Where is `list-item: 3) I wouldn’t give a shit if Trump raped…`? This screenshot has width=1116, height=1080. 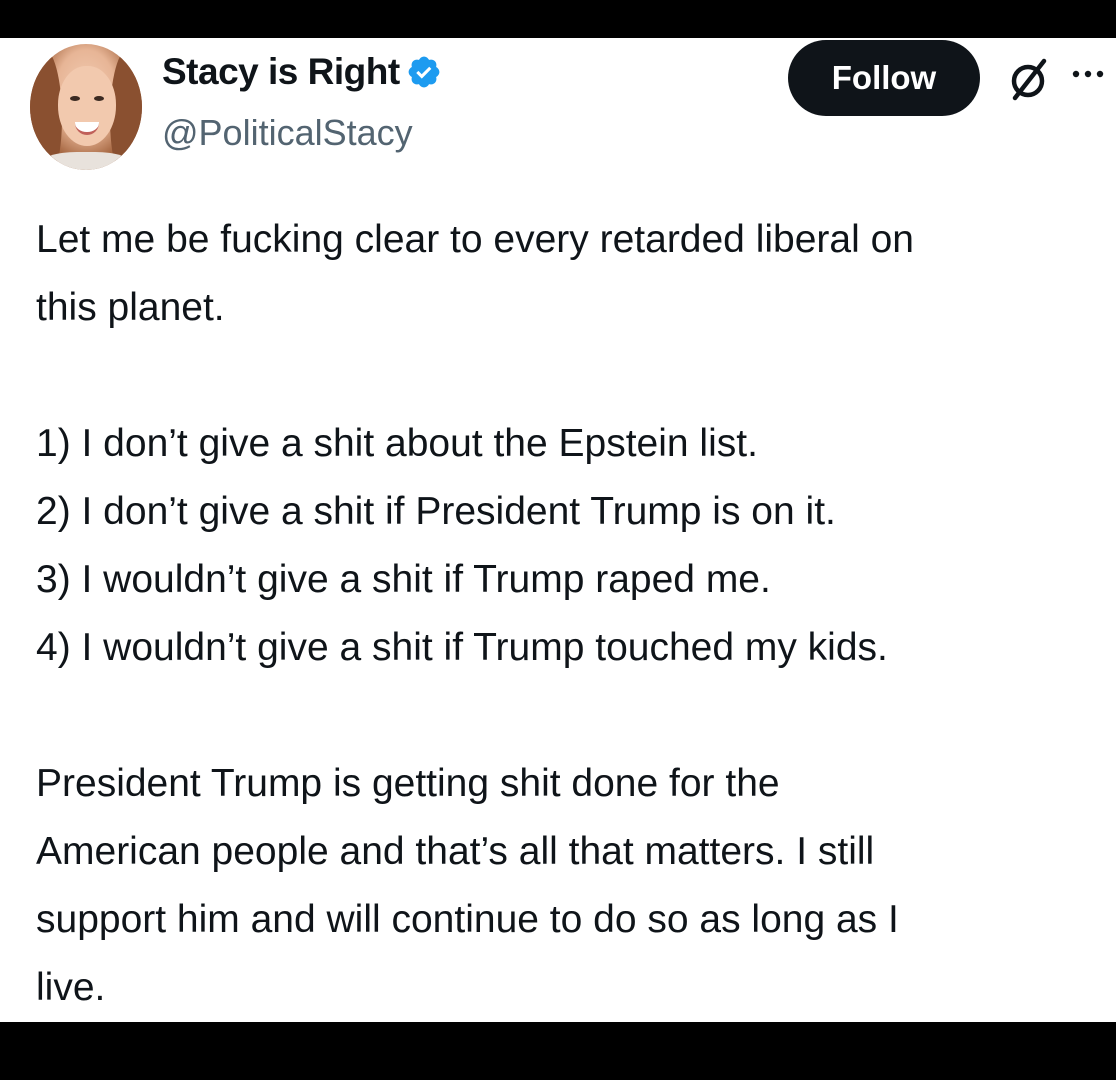
list-item: 3) I wouldn’t give a shit if Trump raped… is located at coordinates (403, 579).